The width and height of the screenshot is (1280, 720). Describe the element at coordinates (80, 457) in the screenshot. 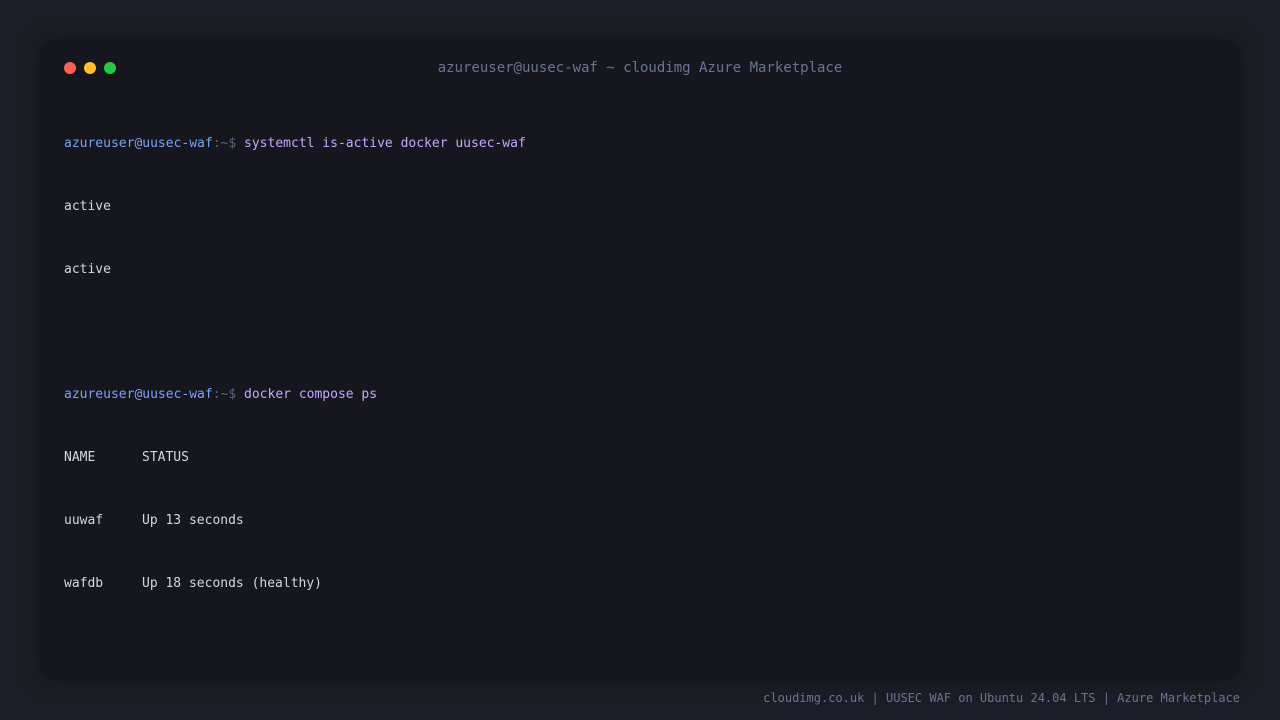

I see `column-header-name: NAME` at that location.